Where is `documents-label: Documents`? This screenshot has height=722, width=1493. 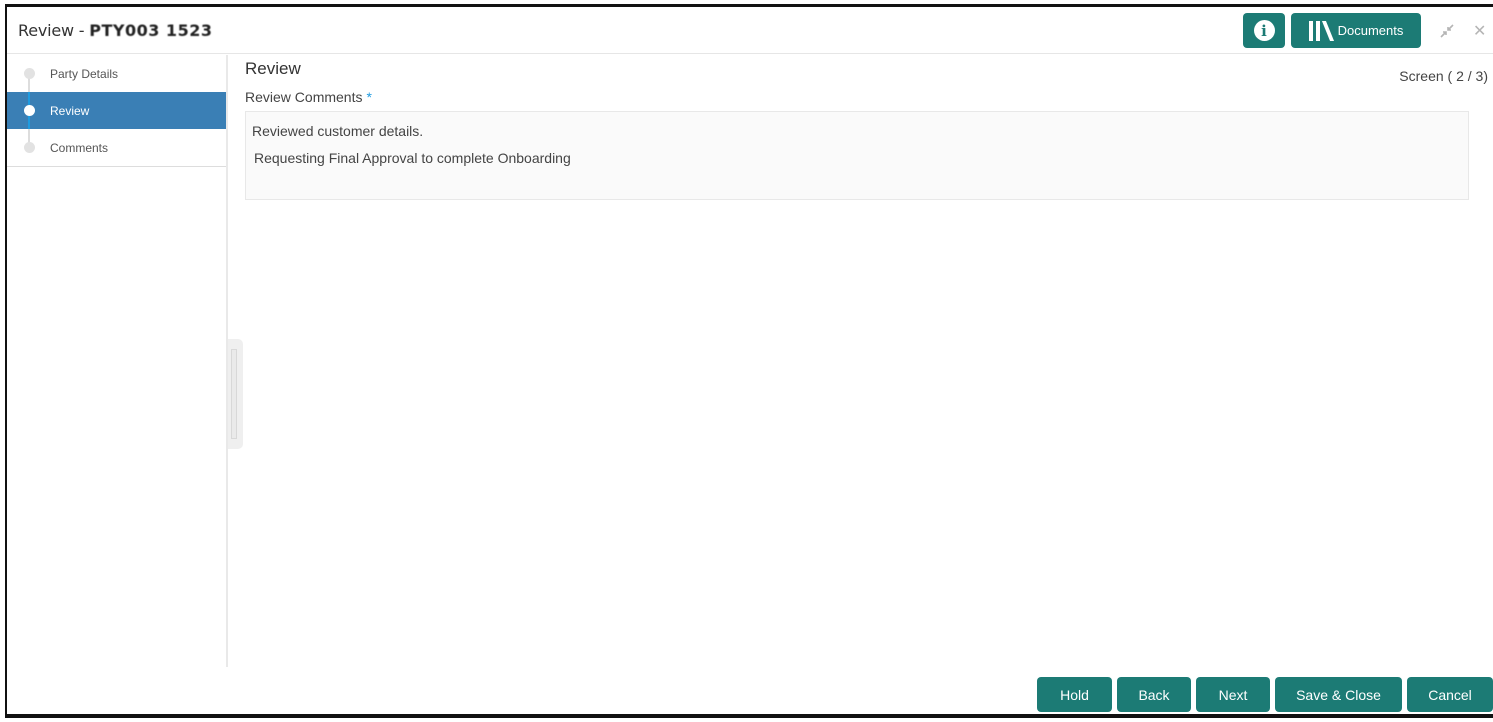
documents-label: Documents is located at coordinates (1370, 30).